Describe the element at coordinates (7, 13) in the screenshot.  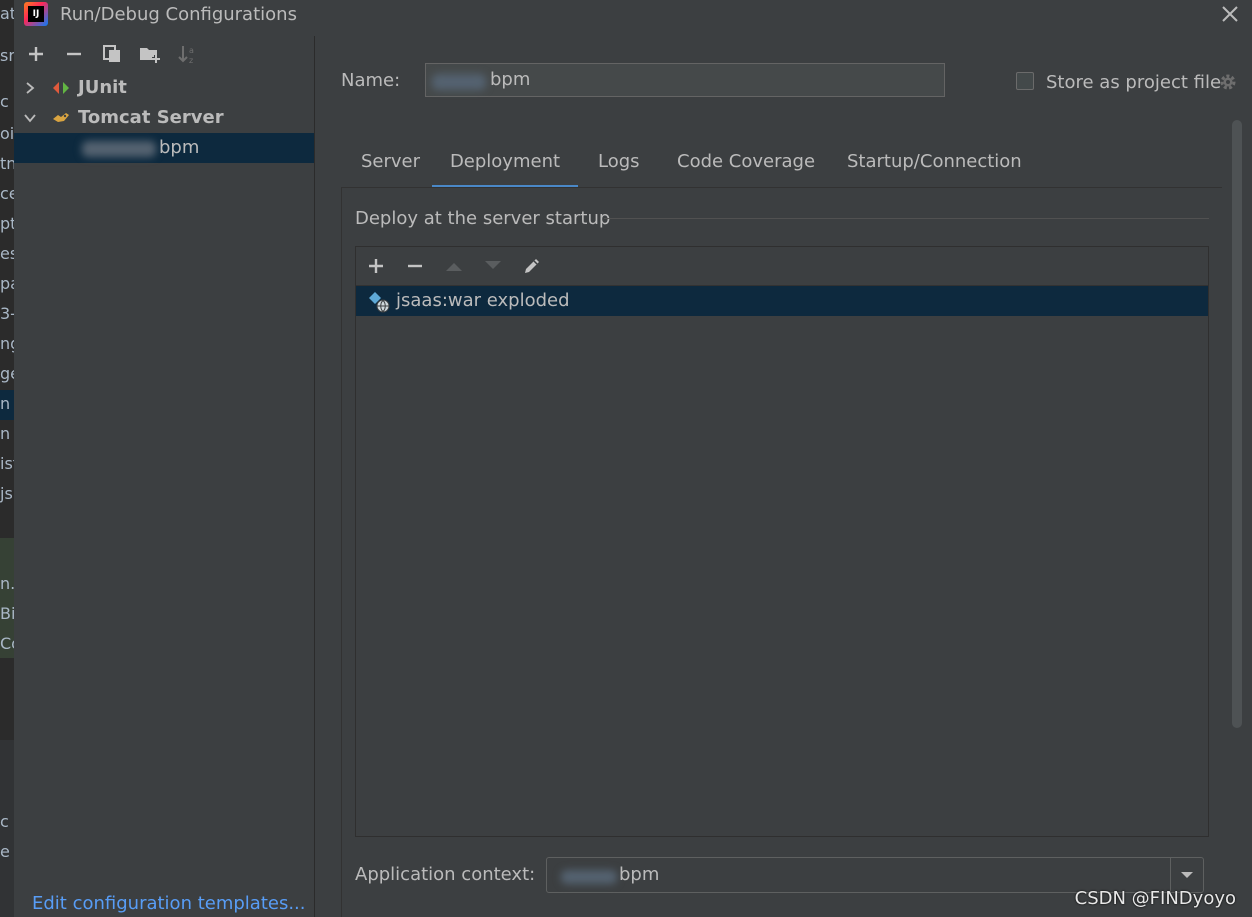
I see `ide-text-fragment: at` at that location.